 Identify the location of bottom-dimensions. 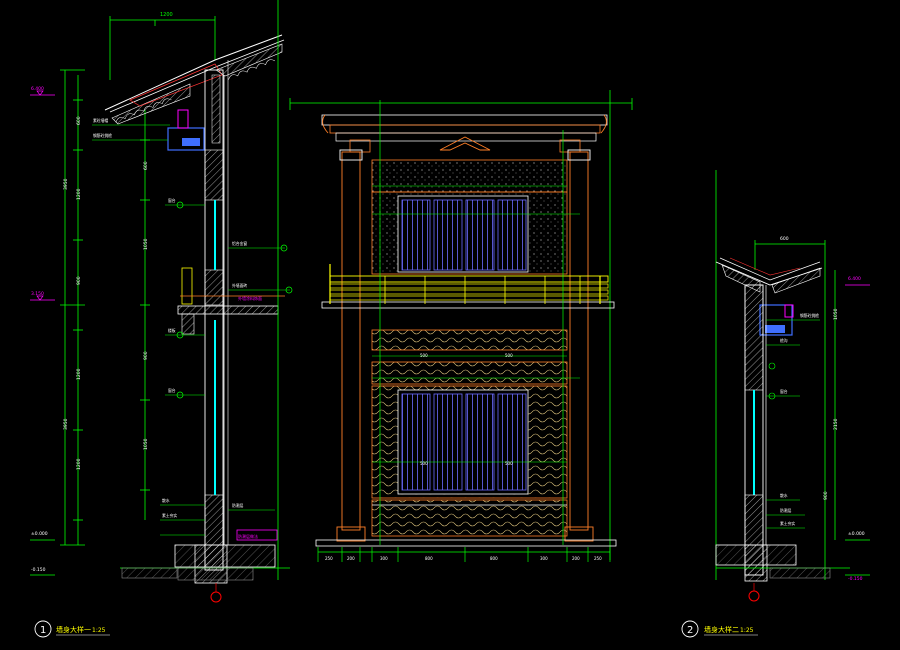
(464, 554).